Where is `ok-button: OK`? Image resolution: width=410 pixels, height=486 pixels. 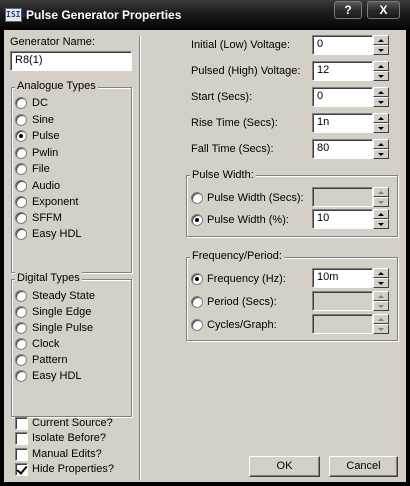
ok-button: OK is located at coordinates (284, 466).